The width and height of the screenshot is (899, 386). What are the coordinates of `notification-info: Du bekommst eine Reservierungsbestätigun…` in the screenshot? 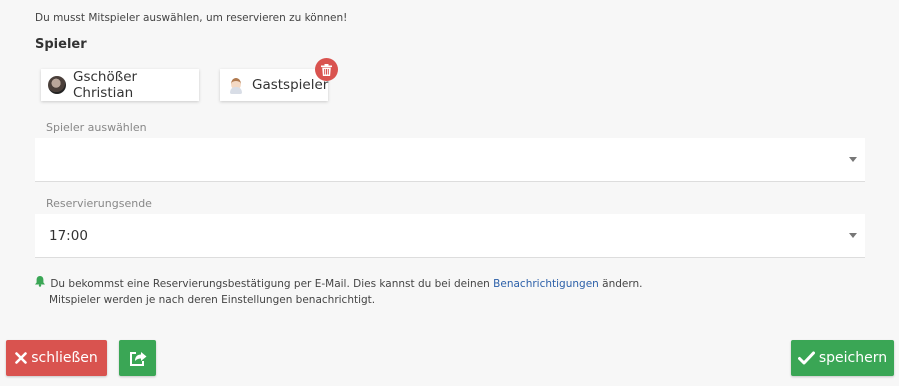 It's located at (339, 292).